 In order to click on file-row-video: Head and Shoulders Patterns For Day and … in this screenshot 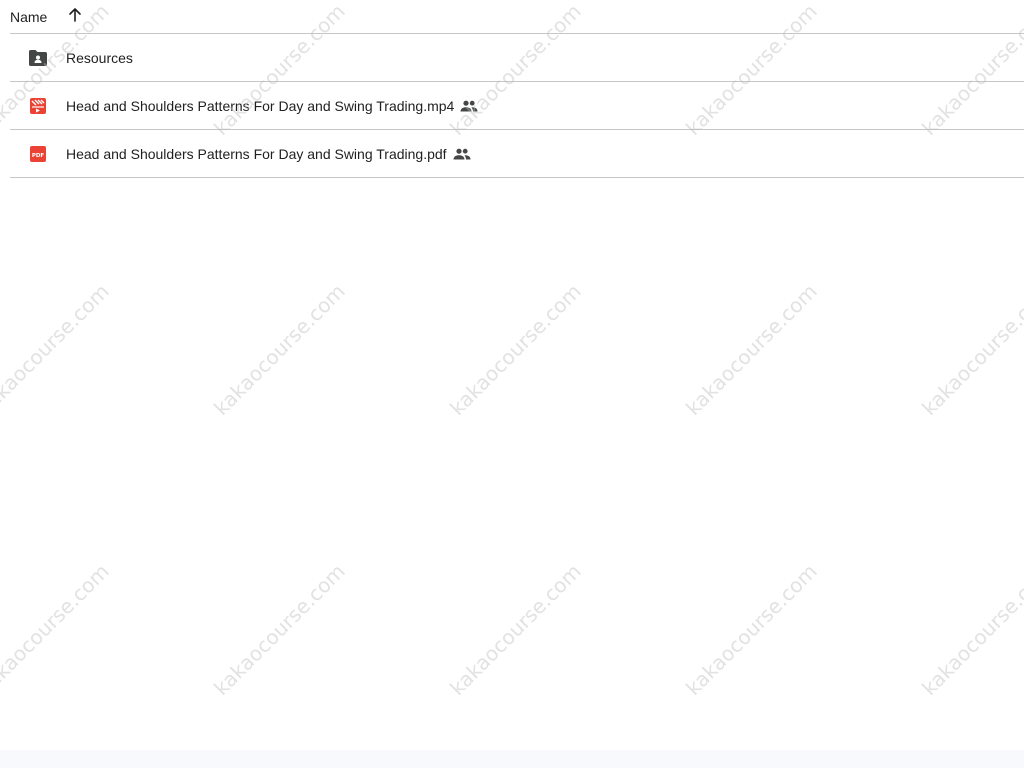, I will do `click(517, 106)`.